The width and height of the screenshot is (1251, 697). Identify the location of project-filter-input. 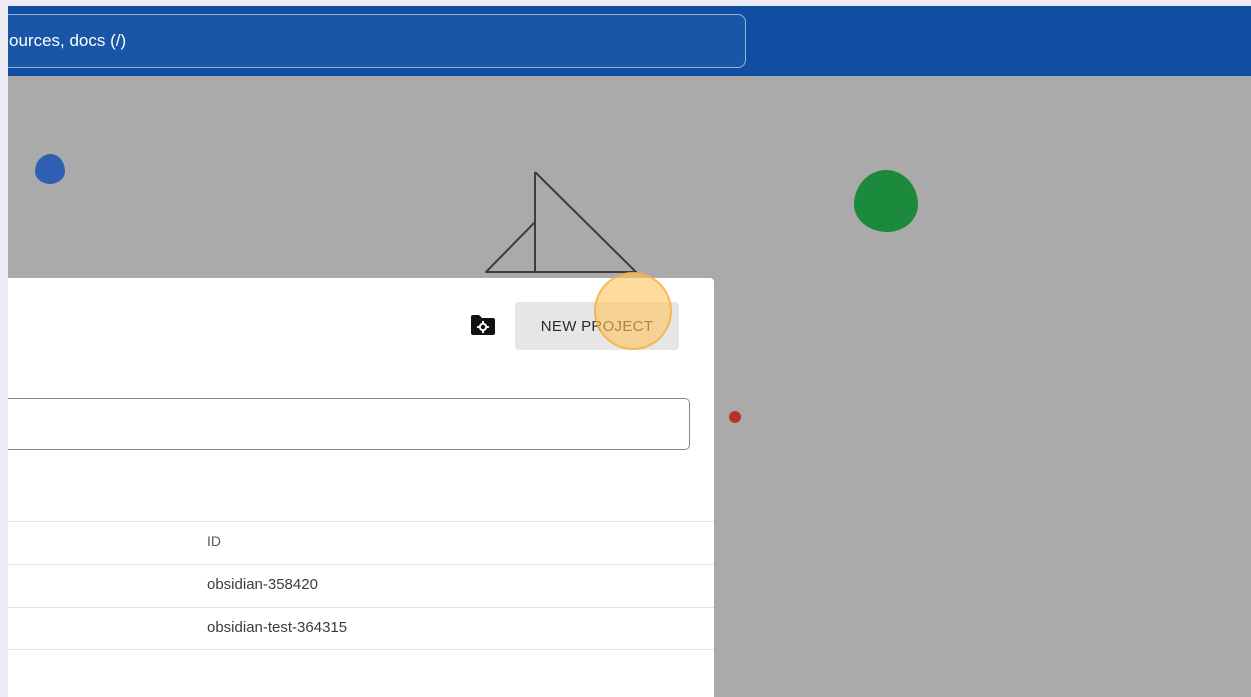
(349, 424).